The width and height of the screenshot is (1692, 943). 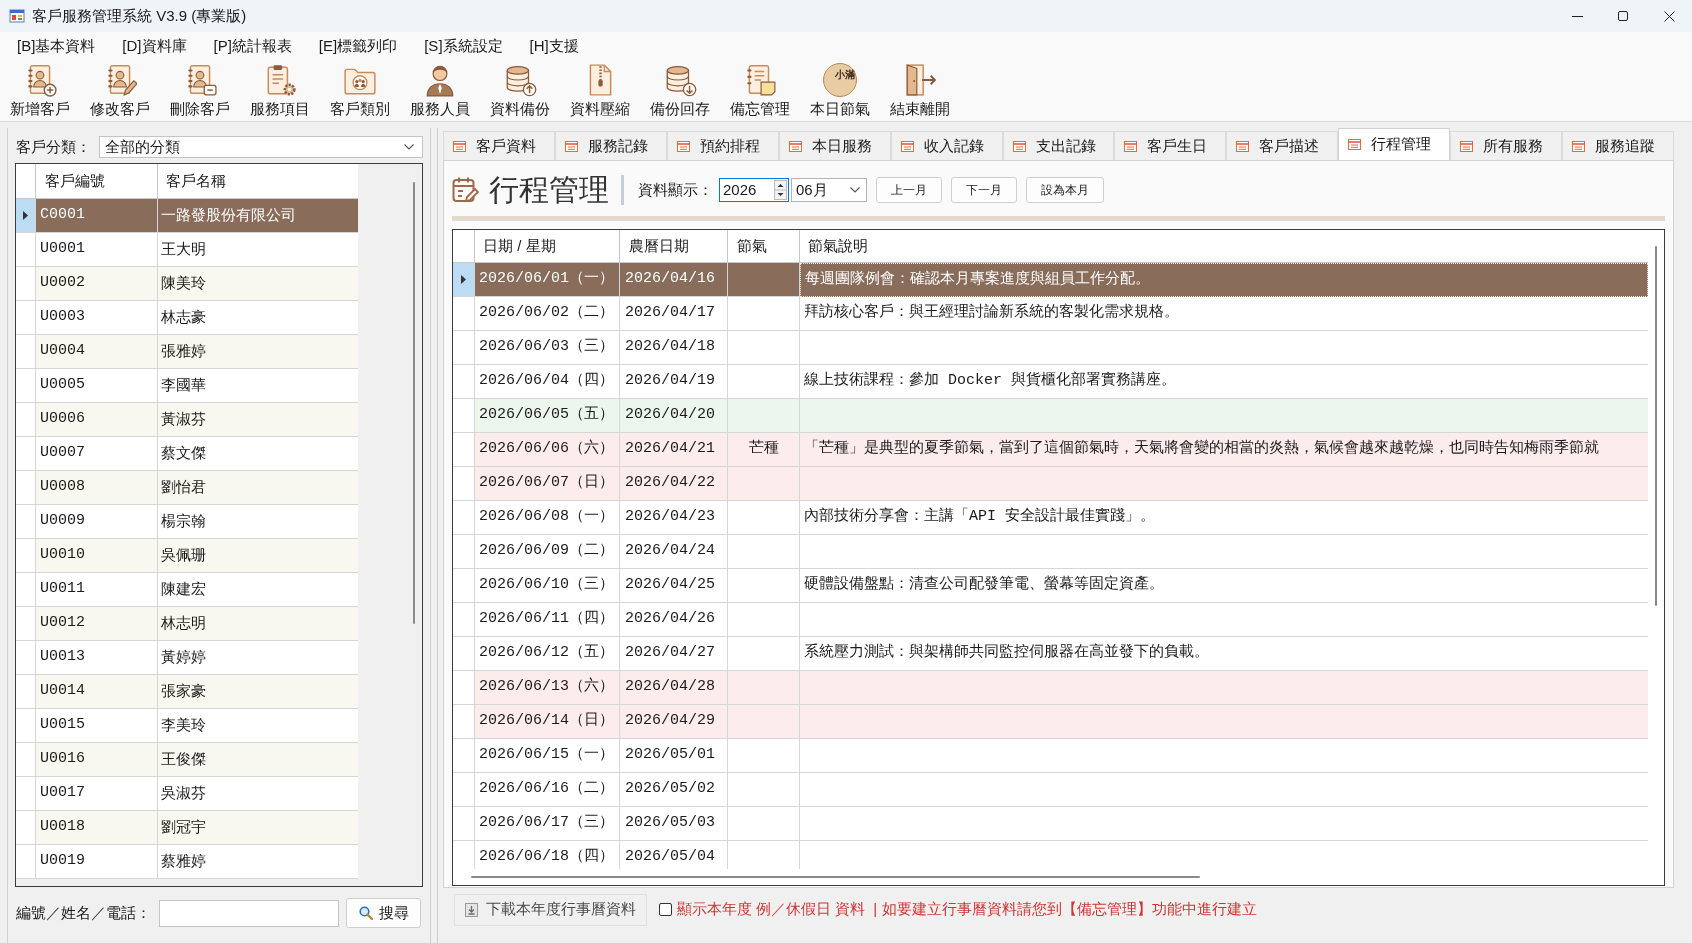 What do you see at coordinates (1065, 190) in the screenshot?
I see `month-nav-button: 設為本月` at bounding box center [1065, 190].